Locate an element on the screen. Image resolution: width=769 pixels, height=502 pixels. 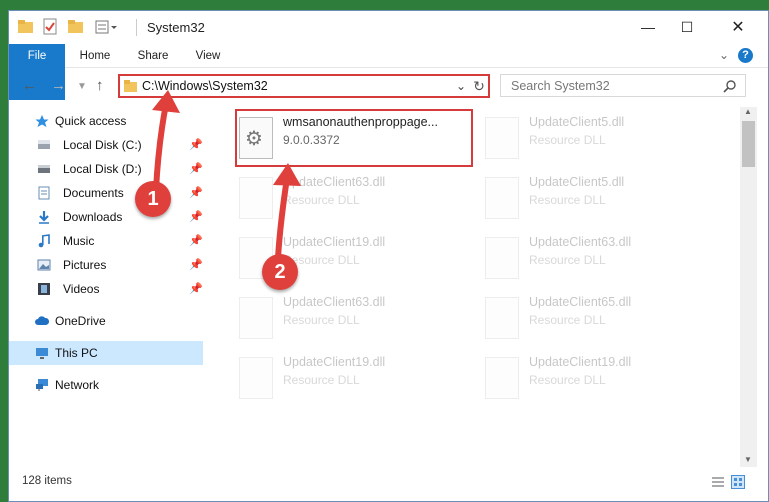
arrow-1-head is located at coordinates (166, 101).